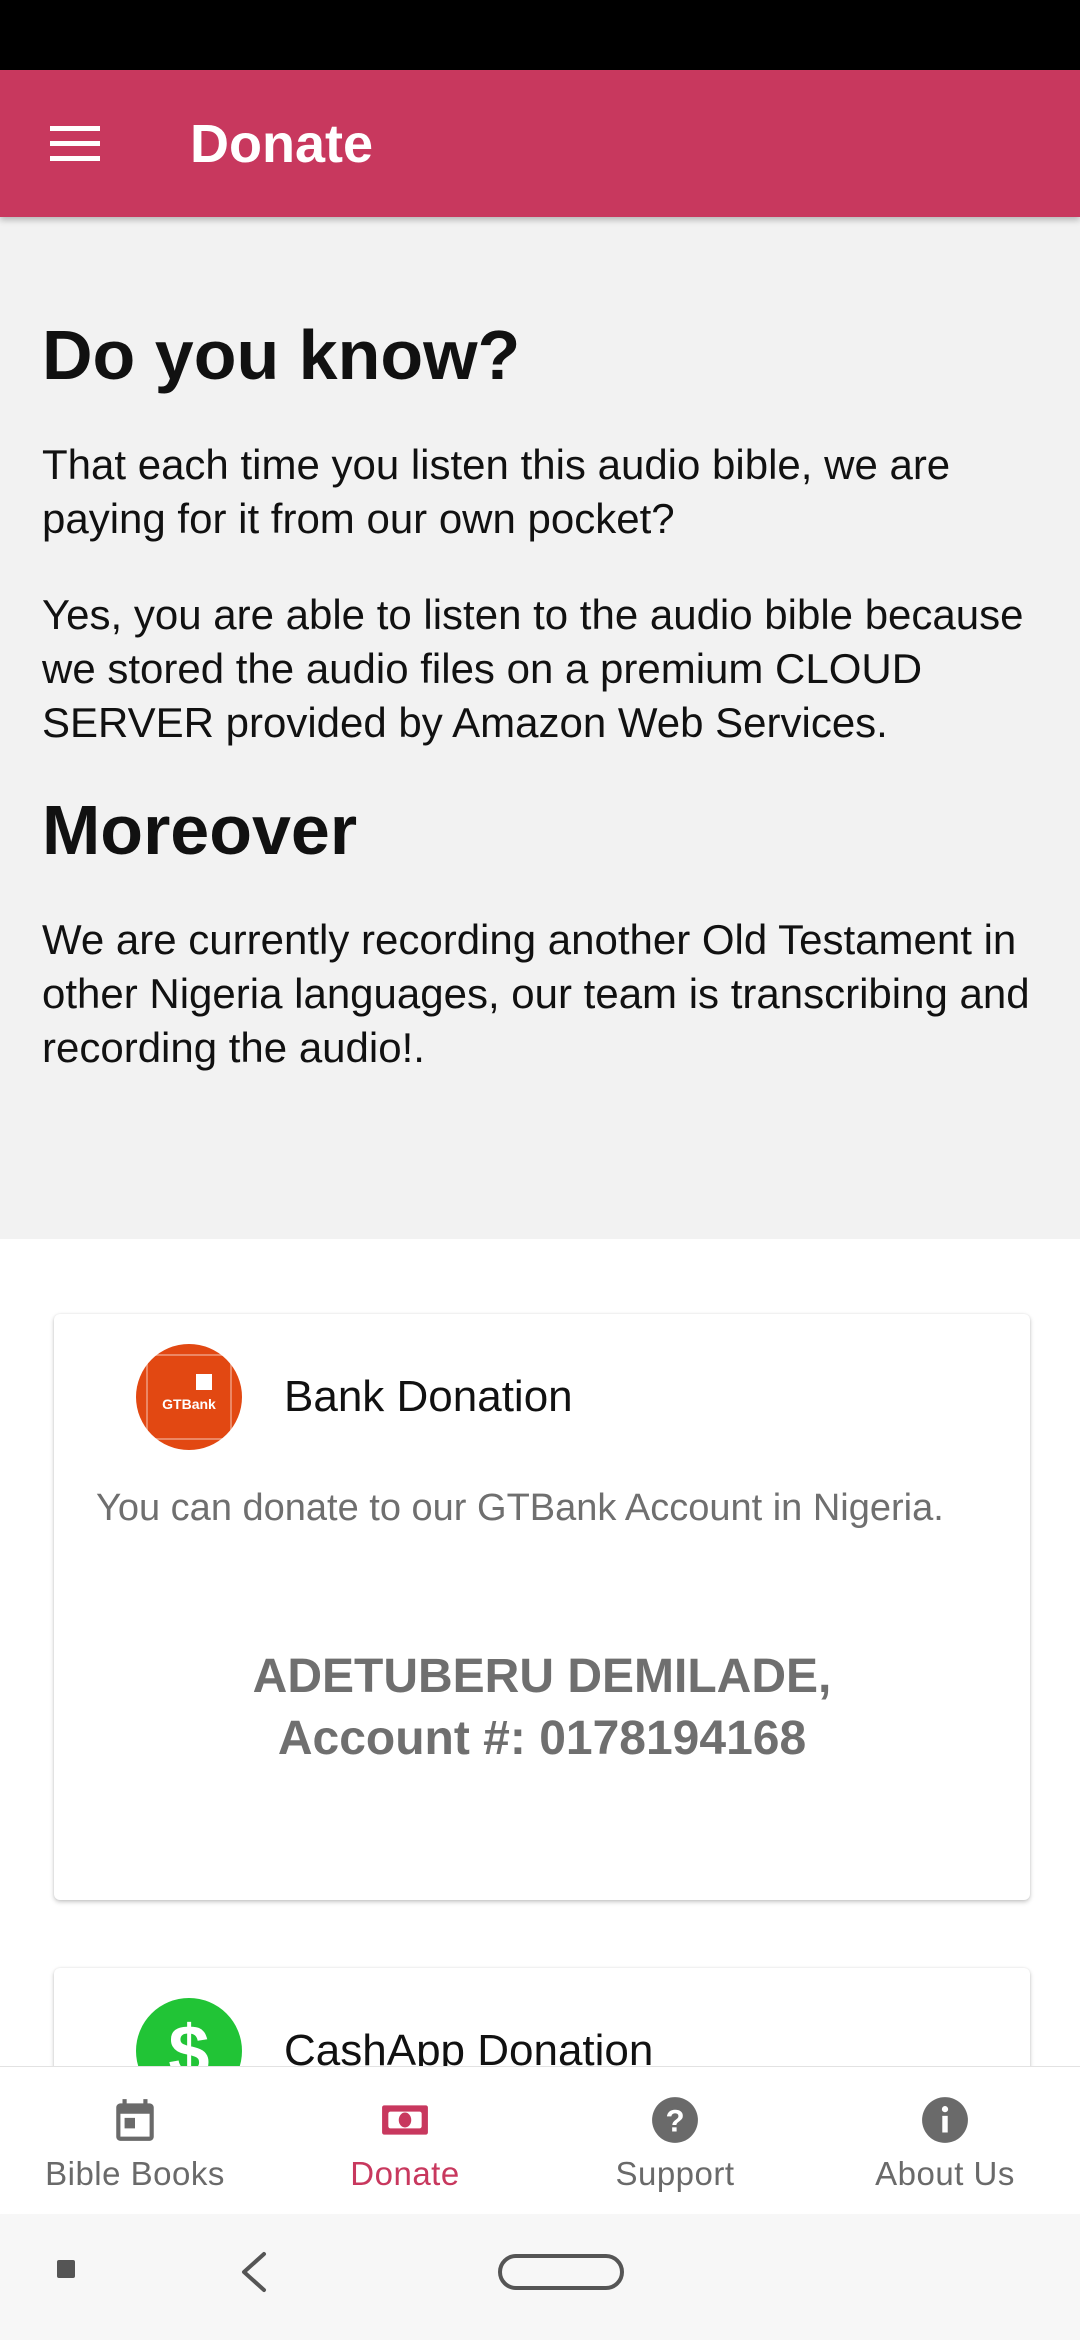 This screenshot has width=1080, height=2340. Describe the element at coordinates (945, 2173) in the screenshot. I see `nav-label-about-us: About Us` at that location.